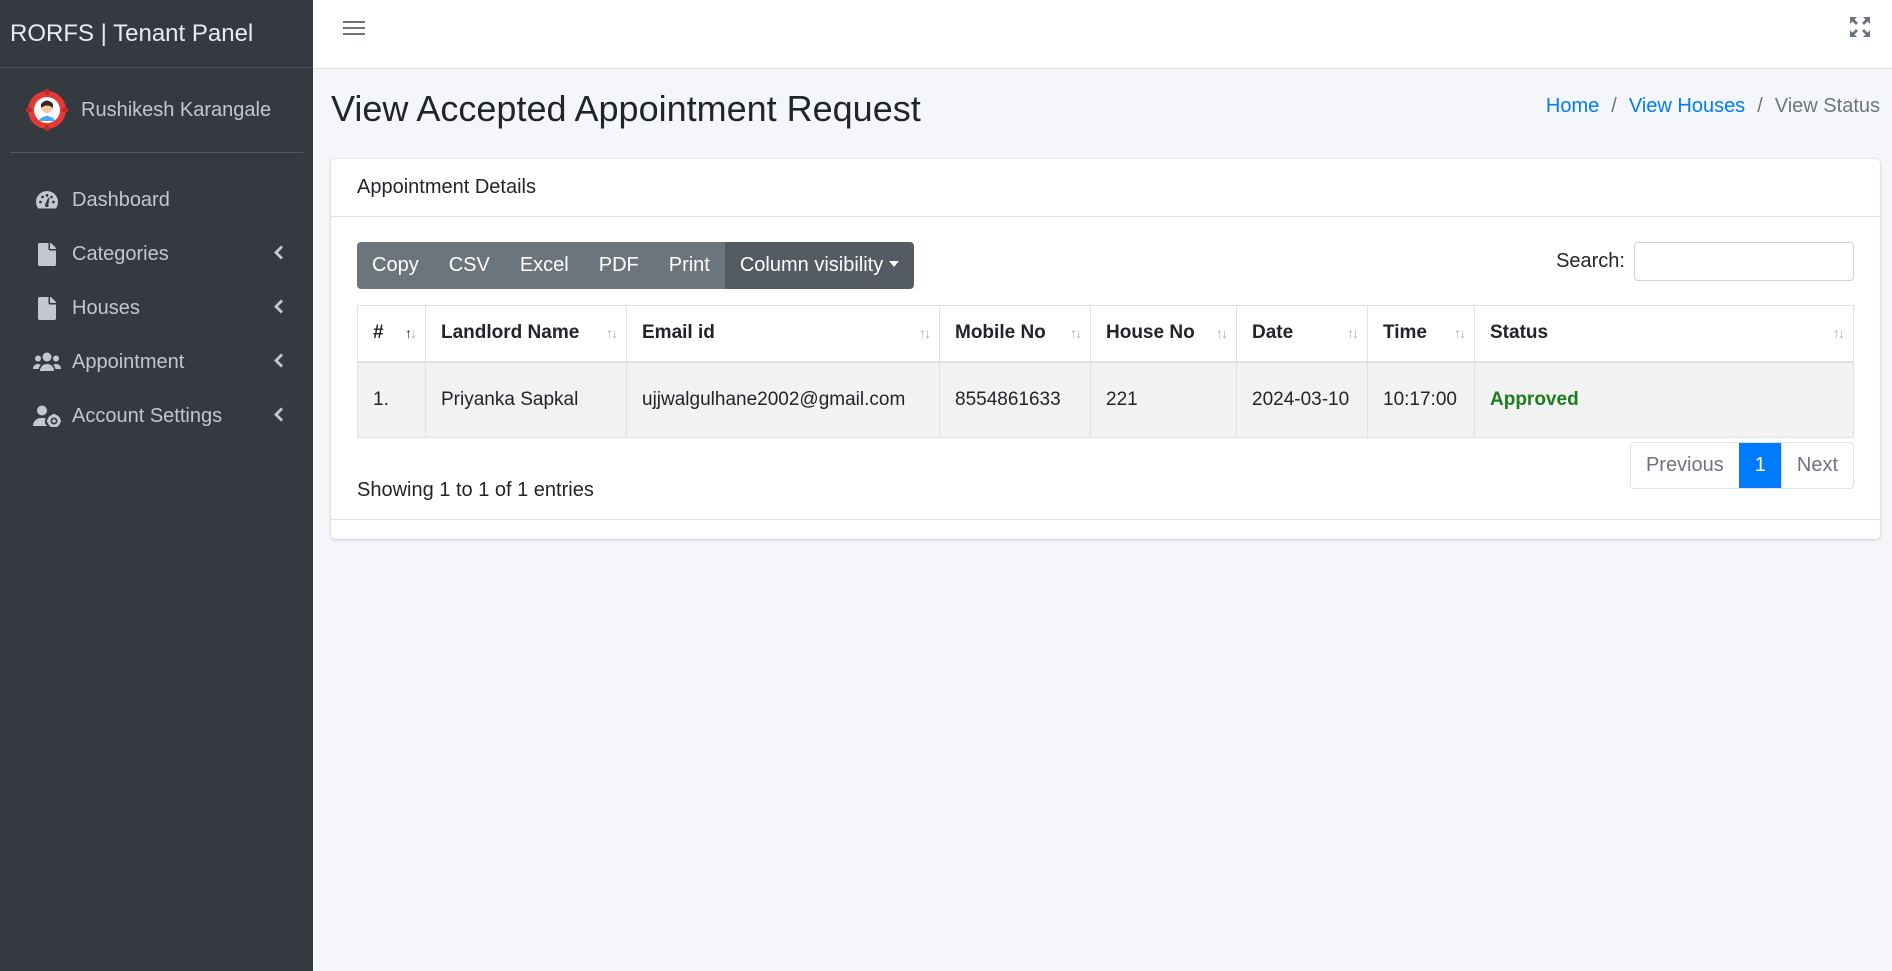 This screenshot has width=1892, height=971. What do you see at coordinates (783, 399) in the screenshot?
I see `cell-email: ujjwalgulhane2002@gmail.com` at bounding box center [783, 399].